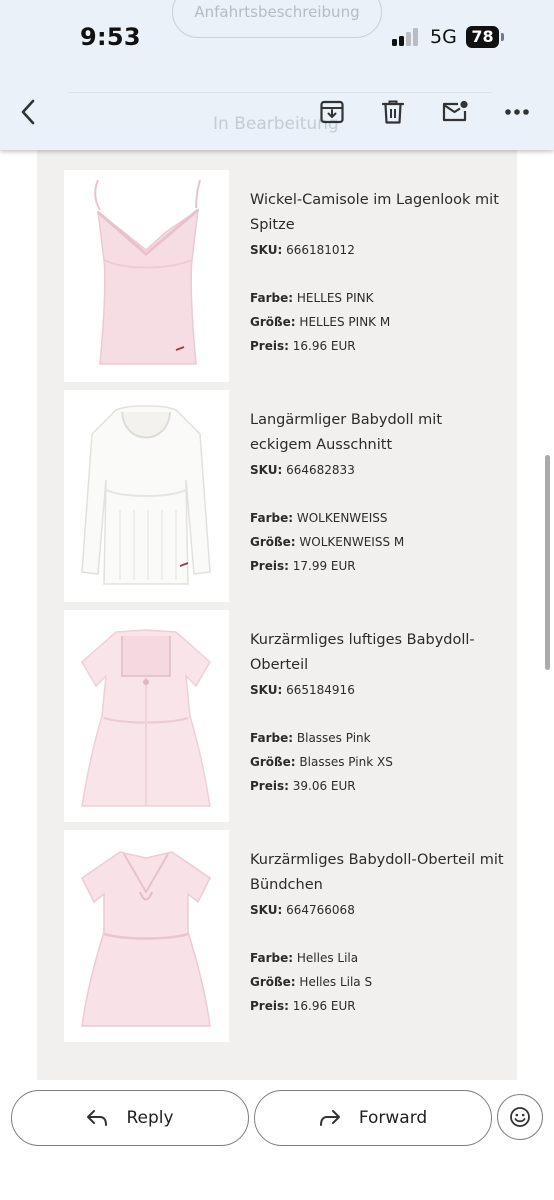 This screenshot has height=1200, width=554. Describe the element at coordinates (517, 112) in the screenshot. I see `more-vert-icon` at that location.